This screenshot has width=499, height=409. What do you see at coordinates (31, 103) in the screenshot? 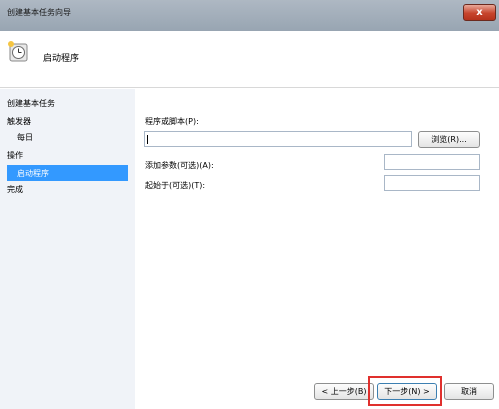
I see `nav-step-create-basic-task: 创建基本任务` at bounding box center [31, 103].